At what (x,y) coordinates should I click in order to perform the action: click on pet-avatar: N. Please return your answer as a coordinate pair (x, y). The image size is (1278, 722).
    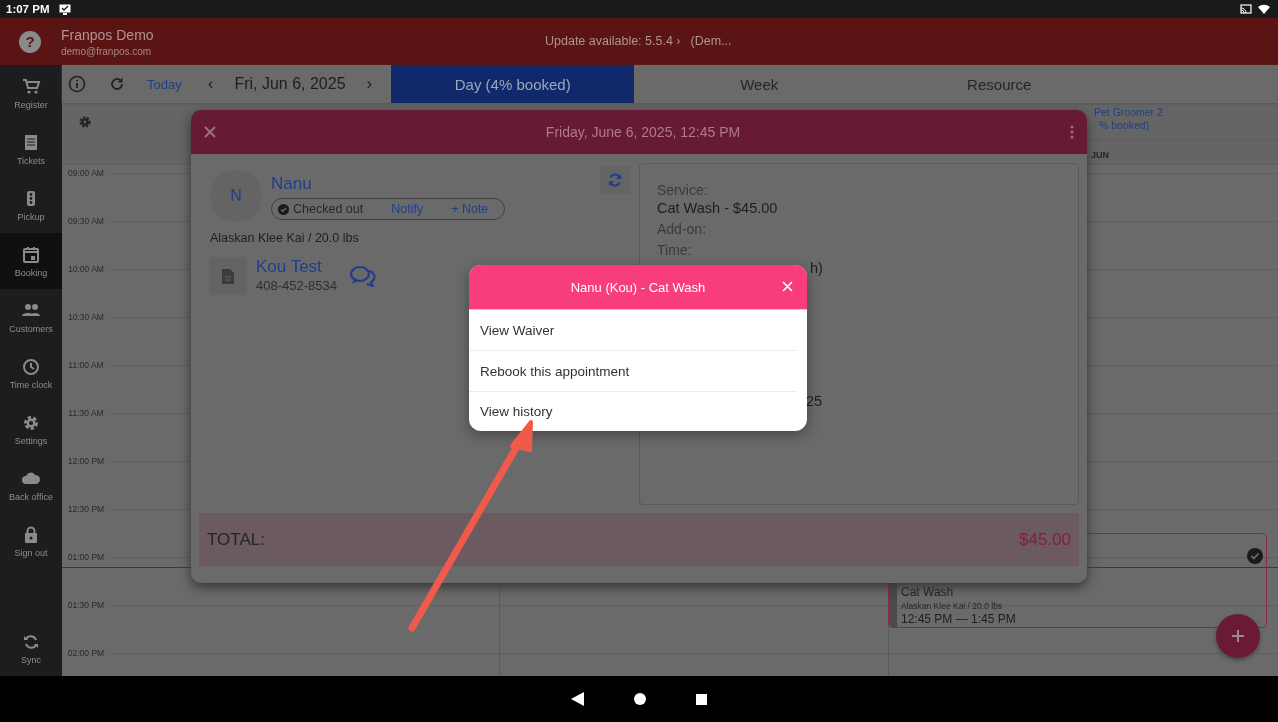
    Looking at the image, I should click on (236, 196).